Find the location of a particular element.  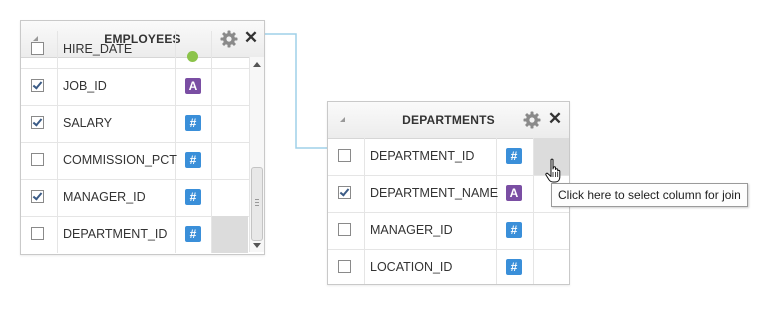

departments-table-header: DEPARTMENTS ✕ is located at coordinates (448, 120).